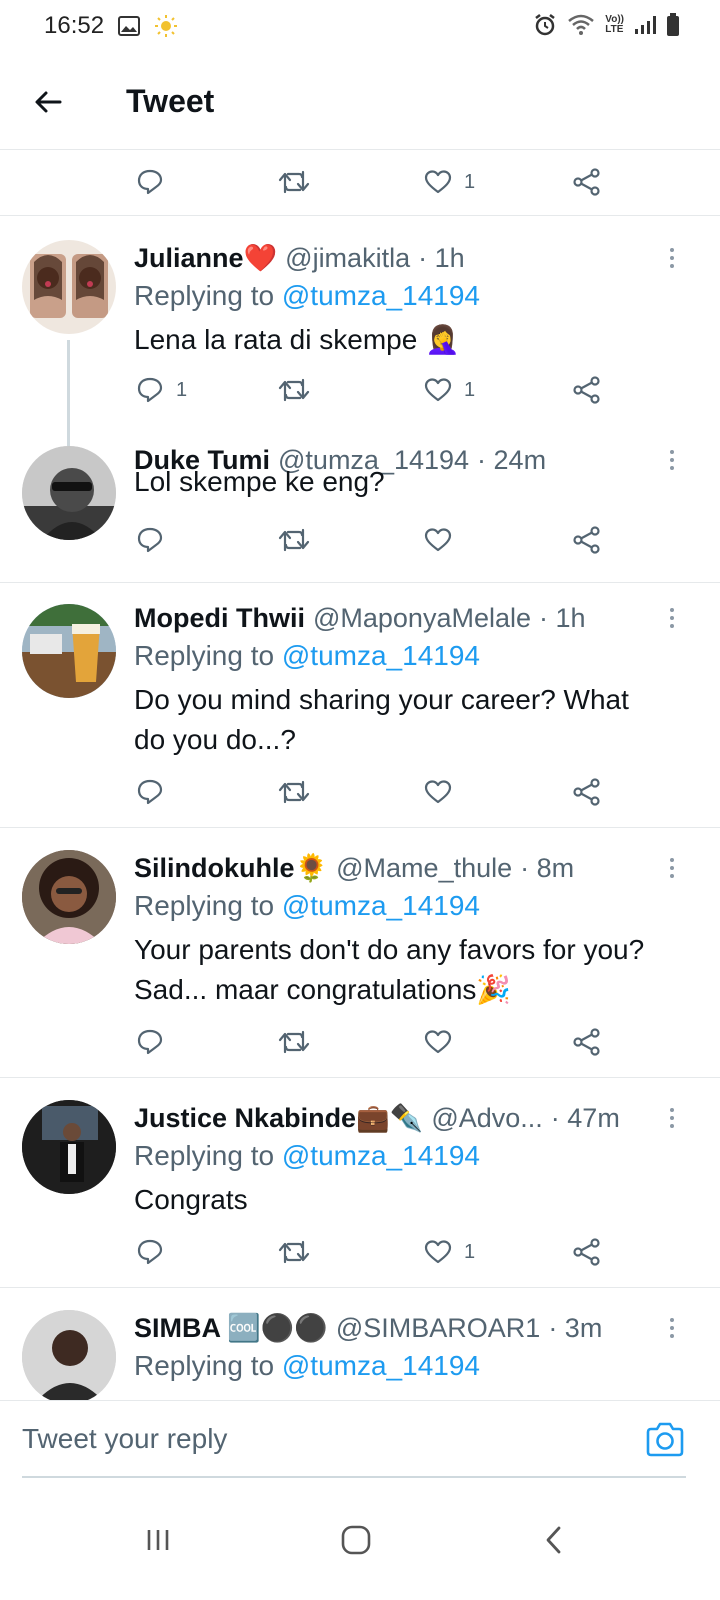 Image resolution: width=720 pixels, height=1600 pixels. I want to click on timestamp: · 3m, so click(575, 1327).